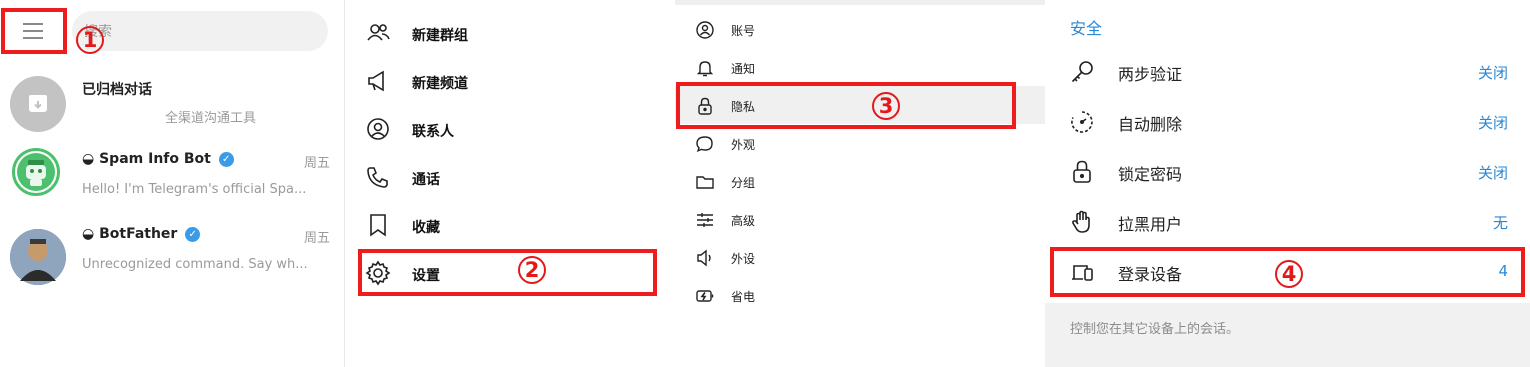  Describe the element at coordinates (1081, 221) in the screenshot. I see `hand-icon` at that location.